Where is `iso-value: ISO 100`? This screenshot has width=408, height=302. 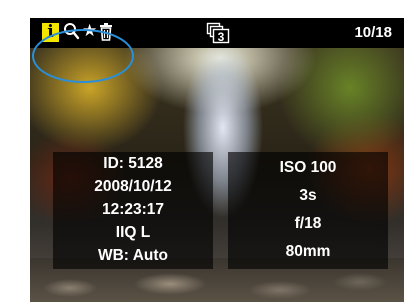
iso-value: ISO 100 is located at coordinates (308, 167).